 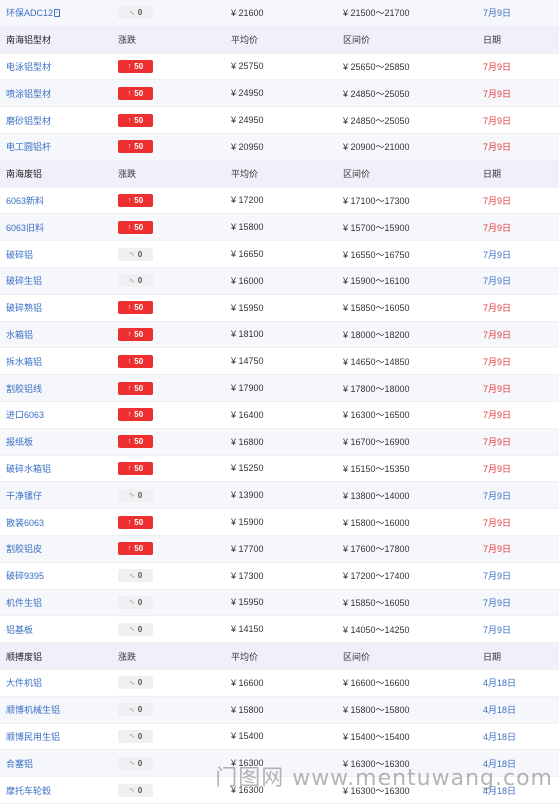 I want to click on product-name-link: 水箱铝, so click(x=19, y=335).